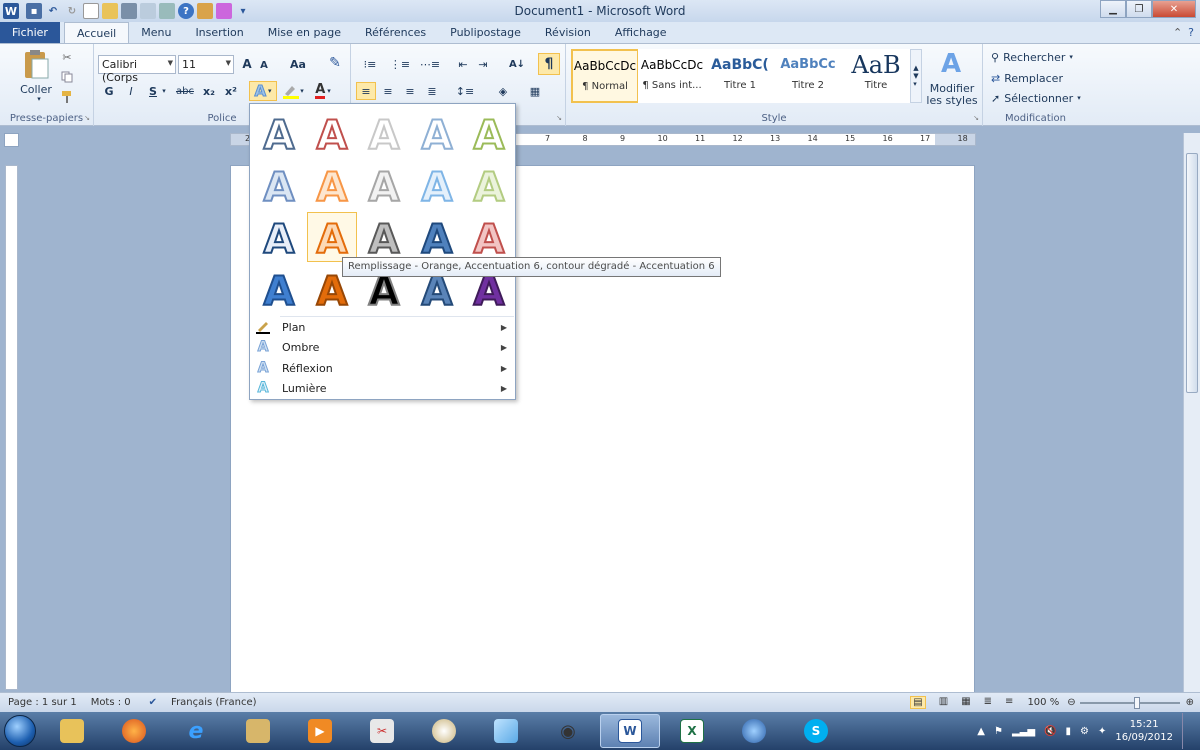  I want to click on customize-toolbar-icon: ▾, so click(243, 11).